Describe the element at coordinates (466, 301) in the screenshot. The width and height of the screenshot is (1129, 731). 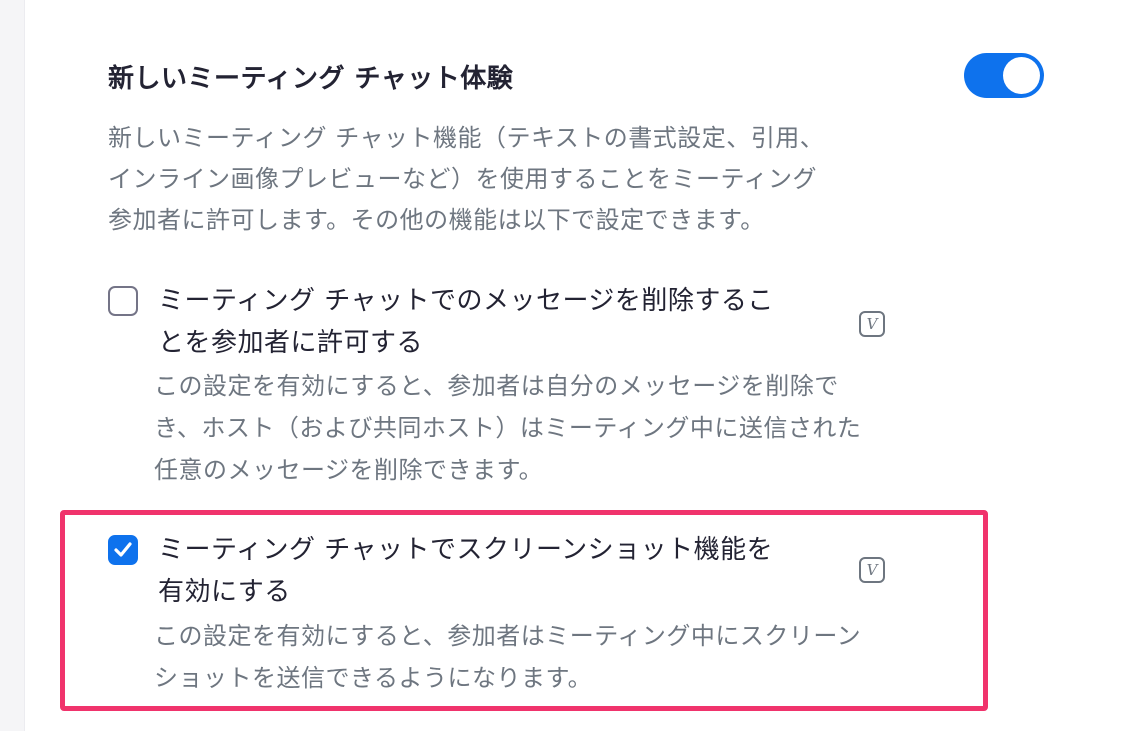
I see `option-label-line: ミーティング チャットでのメッセージを削除するこ` at that location.